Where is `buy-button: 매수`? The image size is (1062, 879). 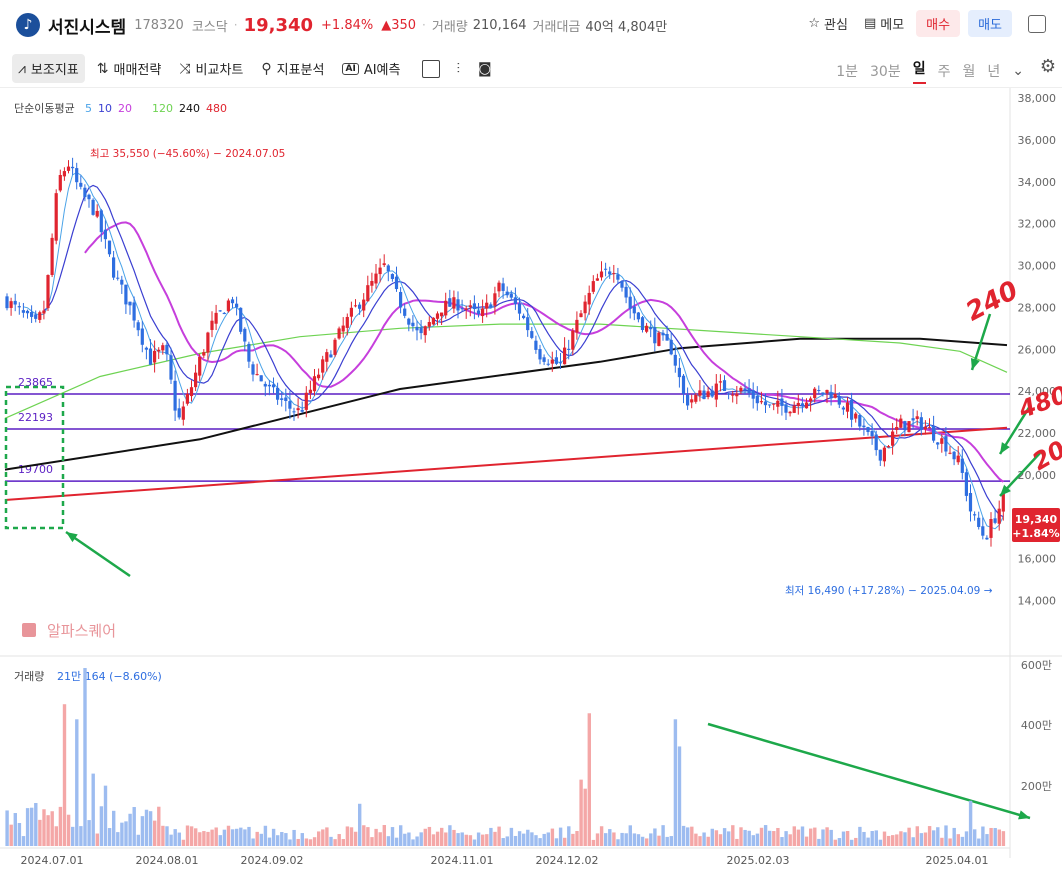 buy-button: 매수 is located at coordinates (938, 23).